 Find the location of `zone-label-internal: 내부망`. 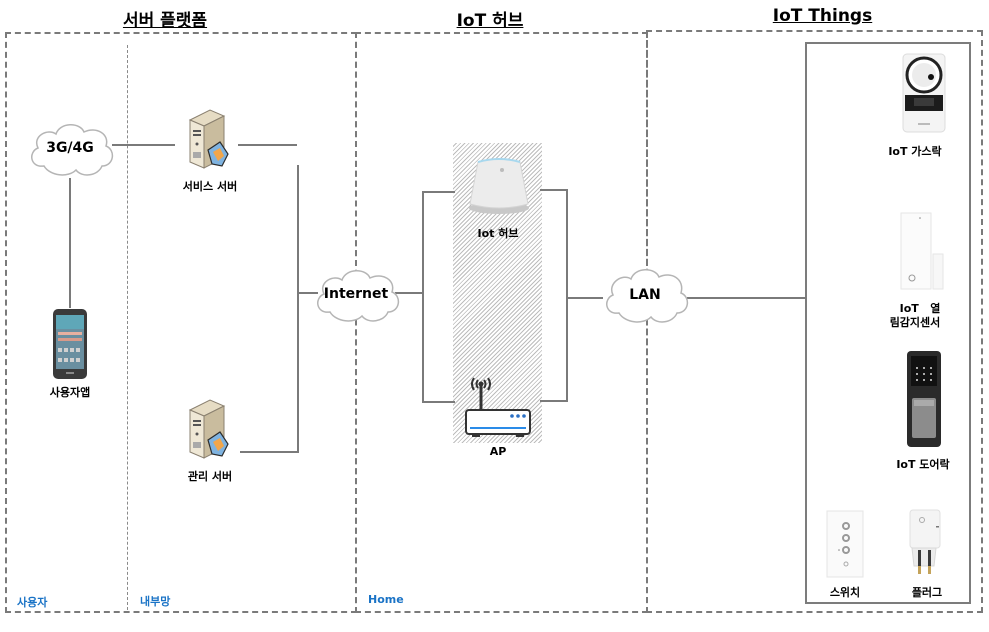

zone-label-internal: 내부망 is located at coordinates (155, 601).